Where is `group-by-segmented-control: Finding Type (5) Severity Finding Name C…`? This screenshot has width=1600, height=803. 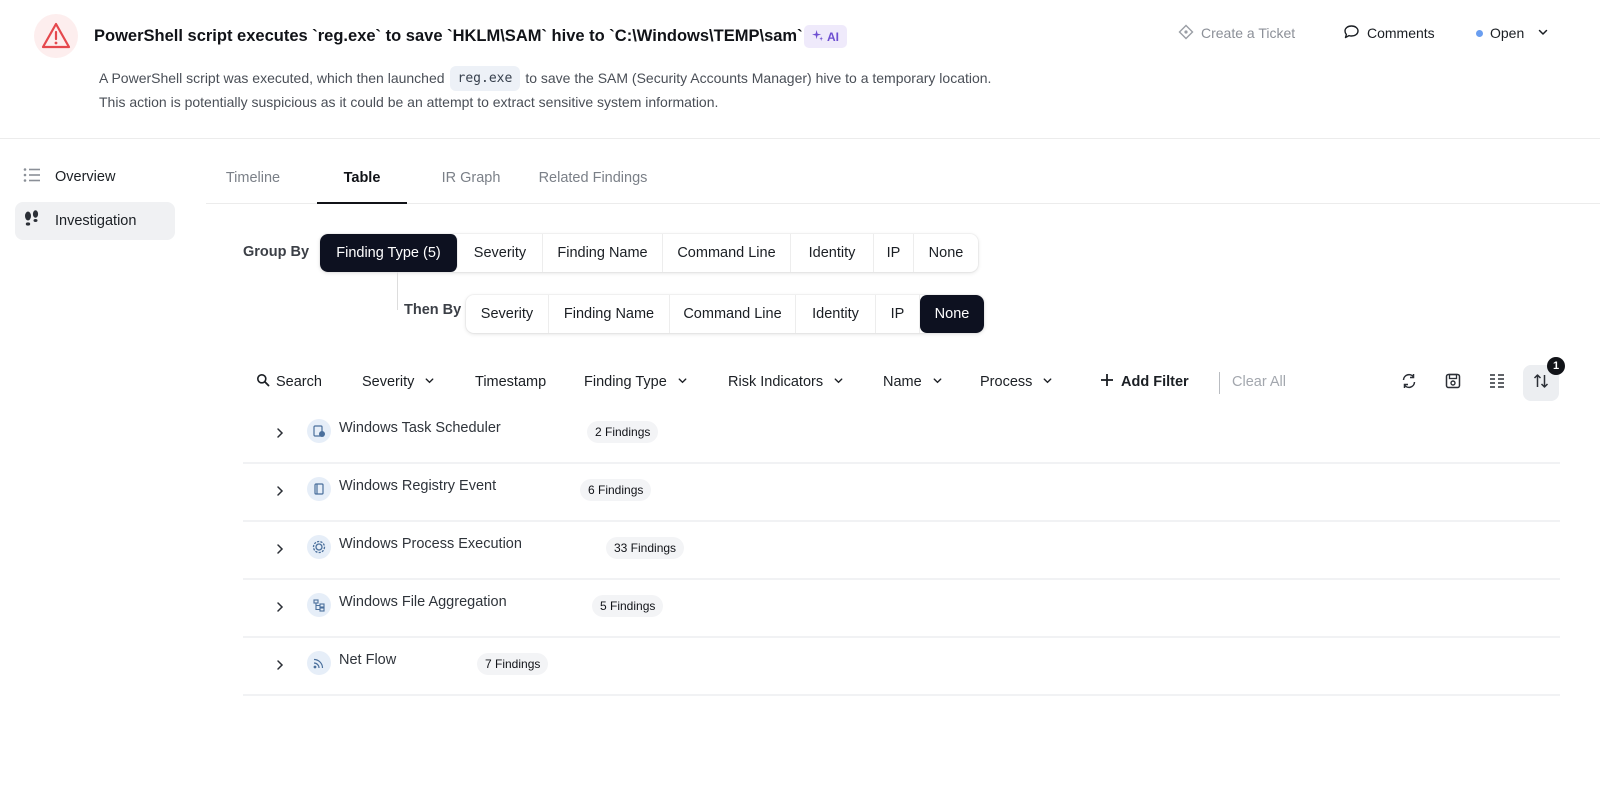 group-by-segmented-control: Finding Type (5) Severity Finding Name C… is located at coordinates (649, 253).